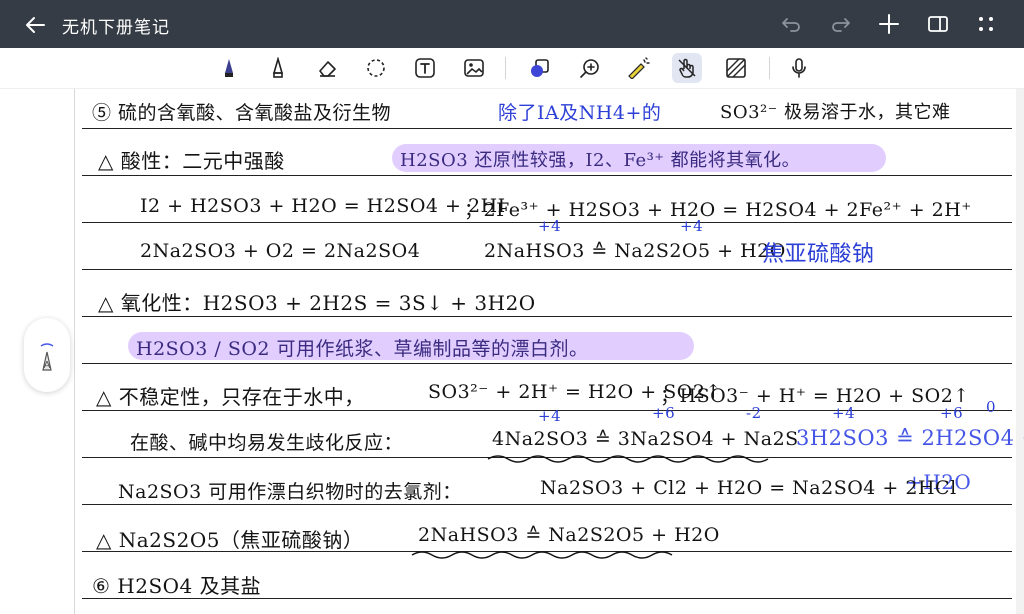 The image size is (1024, 614). Describe the element at coordinates (754, 413) in the screenshot. I see `oxidation-state-mark: -2` at that location.